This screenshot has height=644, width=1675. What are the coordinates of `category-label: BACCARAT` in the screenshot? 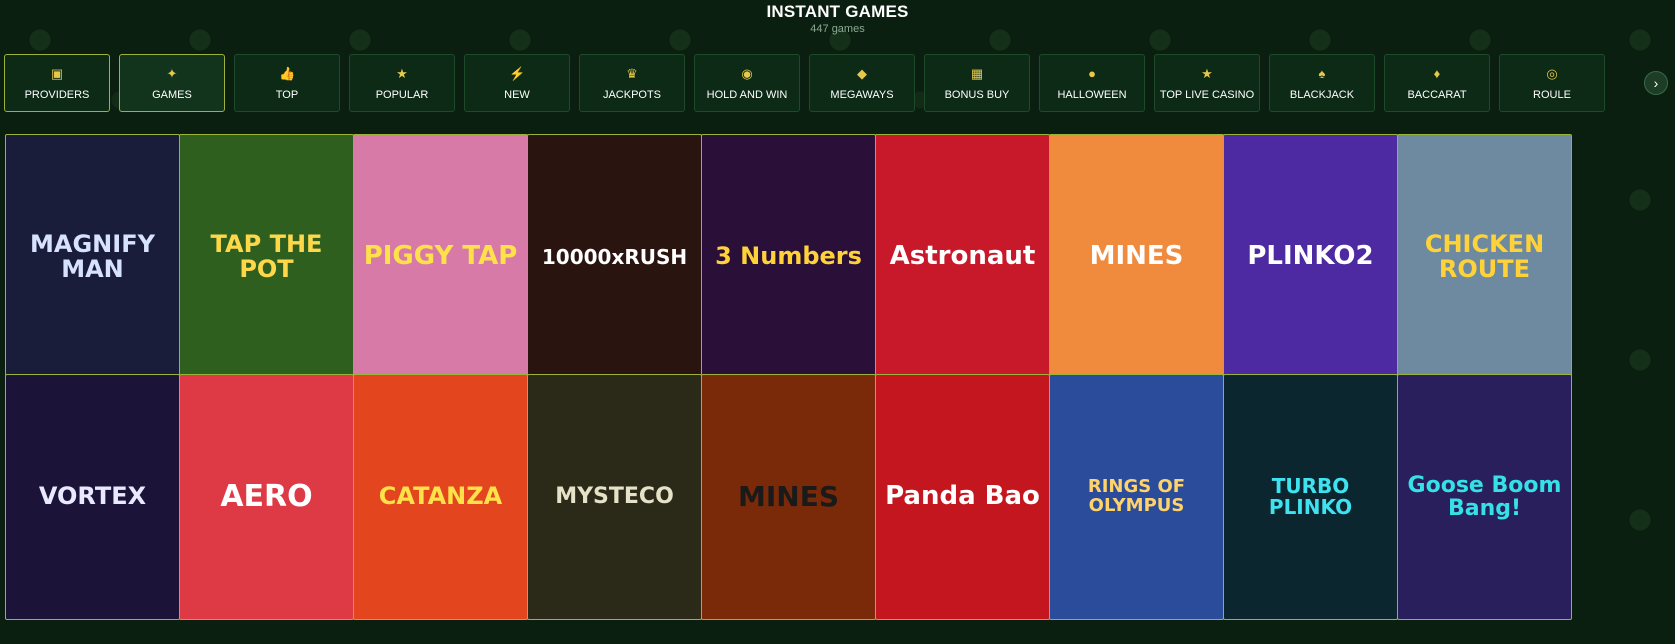 It's located at (1437, 94).